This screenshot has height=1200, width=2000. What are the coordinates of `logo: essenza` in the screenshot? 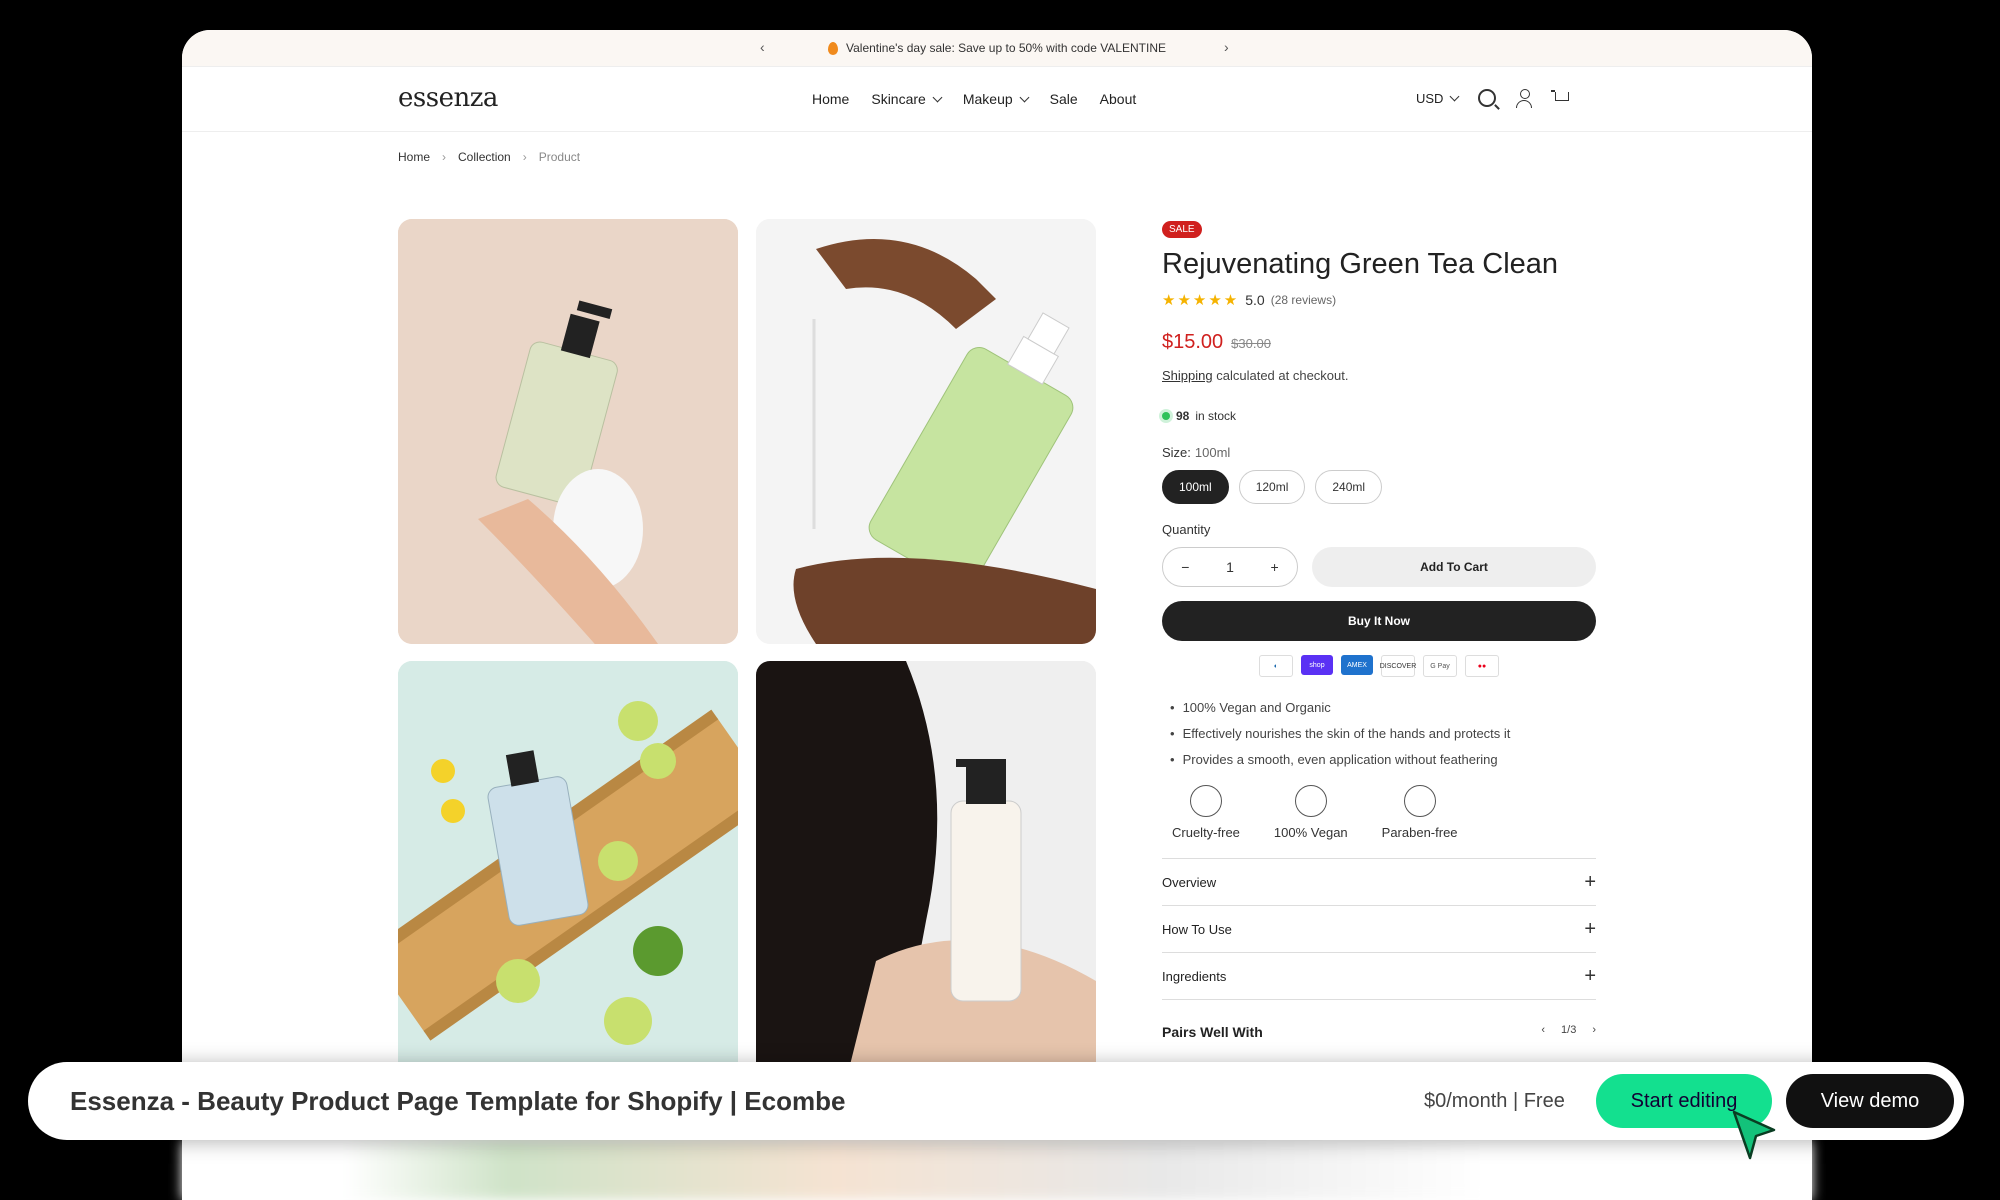 It's located at (448, 98).